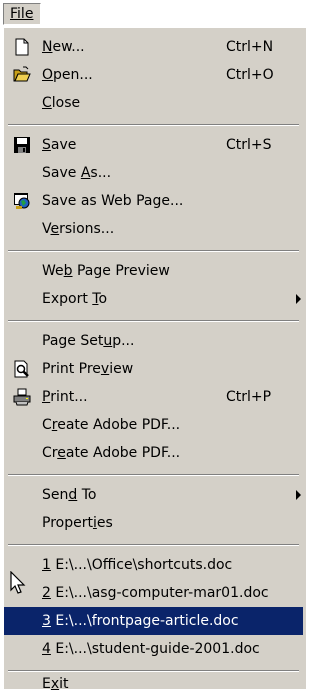  What do you see at coordinates (153, 523) in the screenshot?
I see `menu-item-properties: Properties` at bounding box center [153, 523].